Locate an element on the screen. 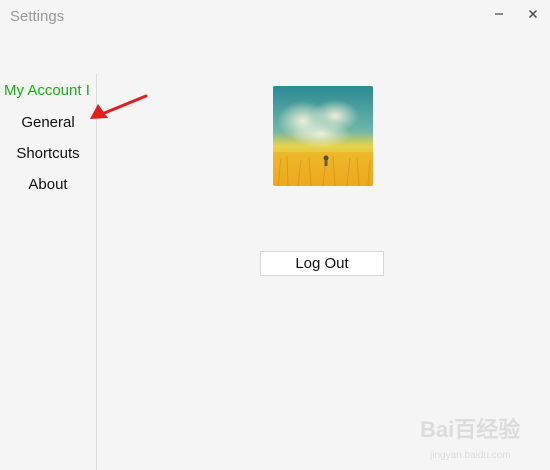  avatar is located at coordinates (323, 136).